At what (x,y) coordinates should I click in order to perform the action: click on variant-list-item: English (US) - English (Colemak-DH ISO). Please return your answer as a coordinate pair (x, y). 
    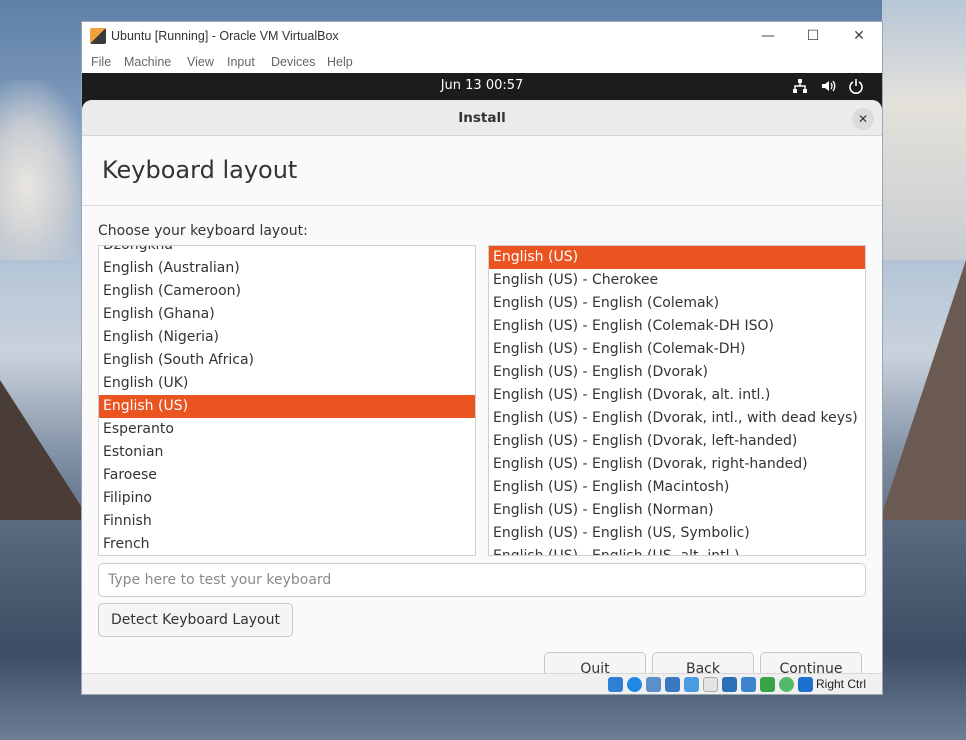
    Looking at the image, I should click on (677, 326).